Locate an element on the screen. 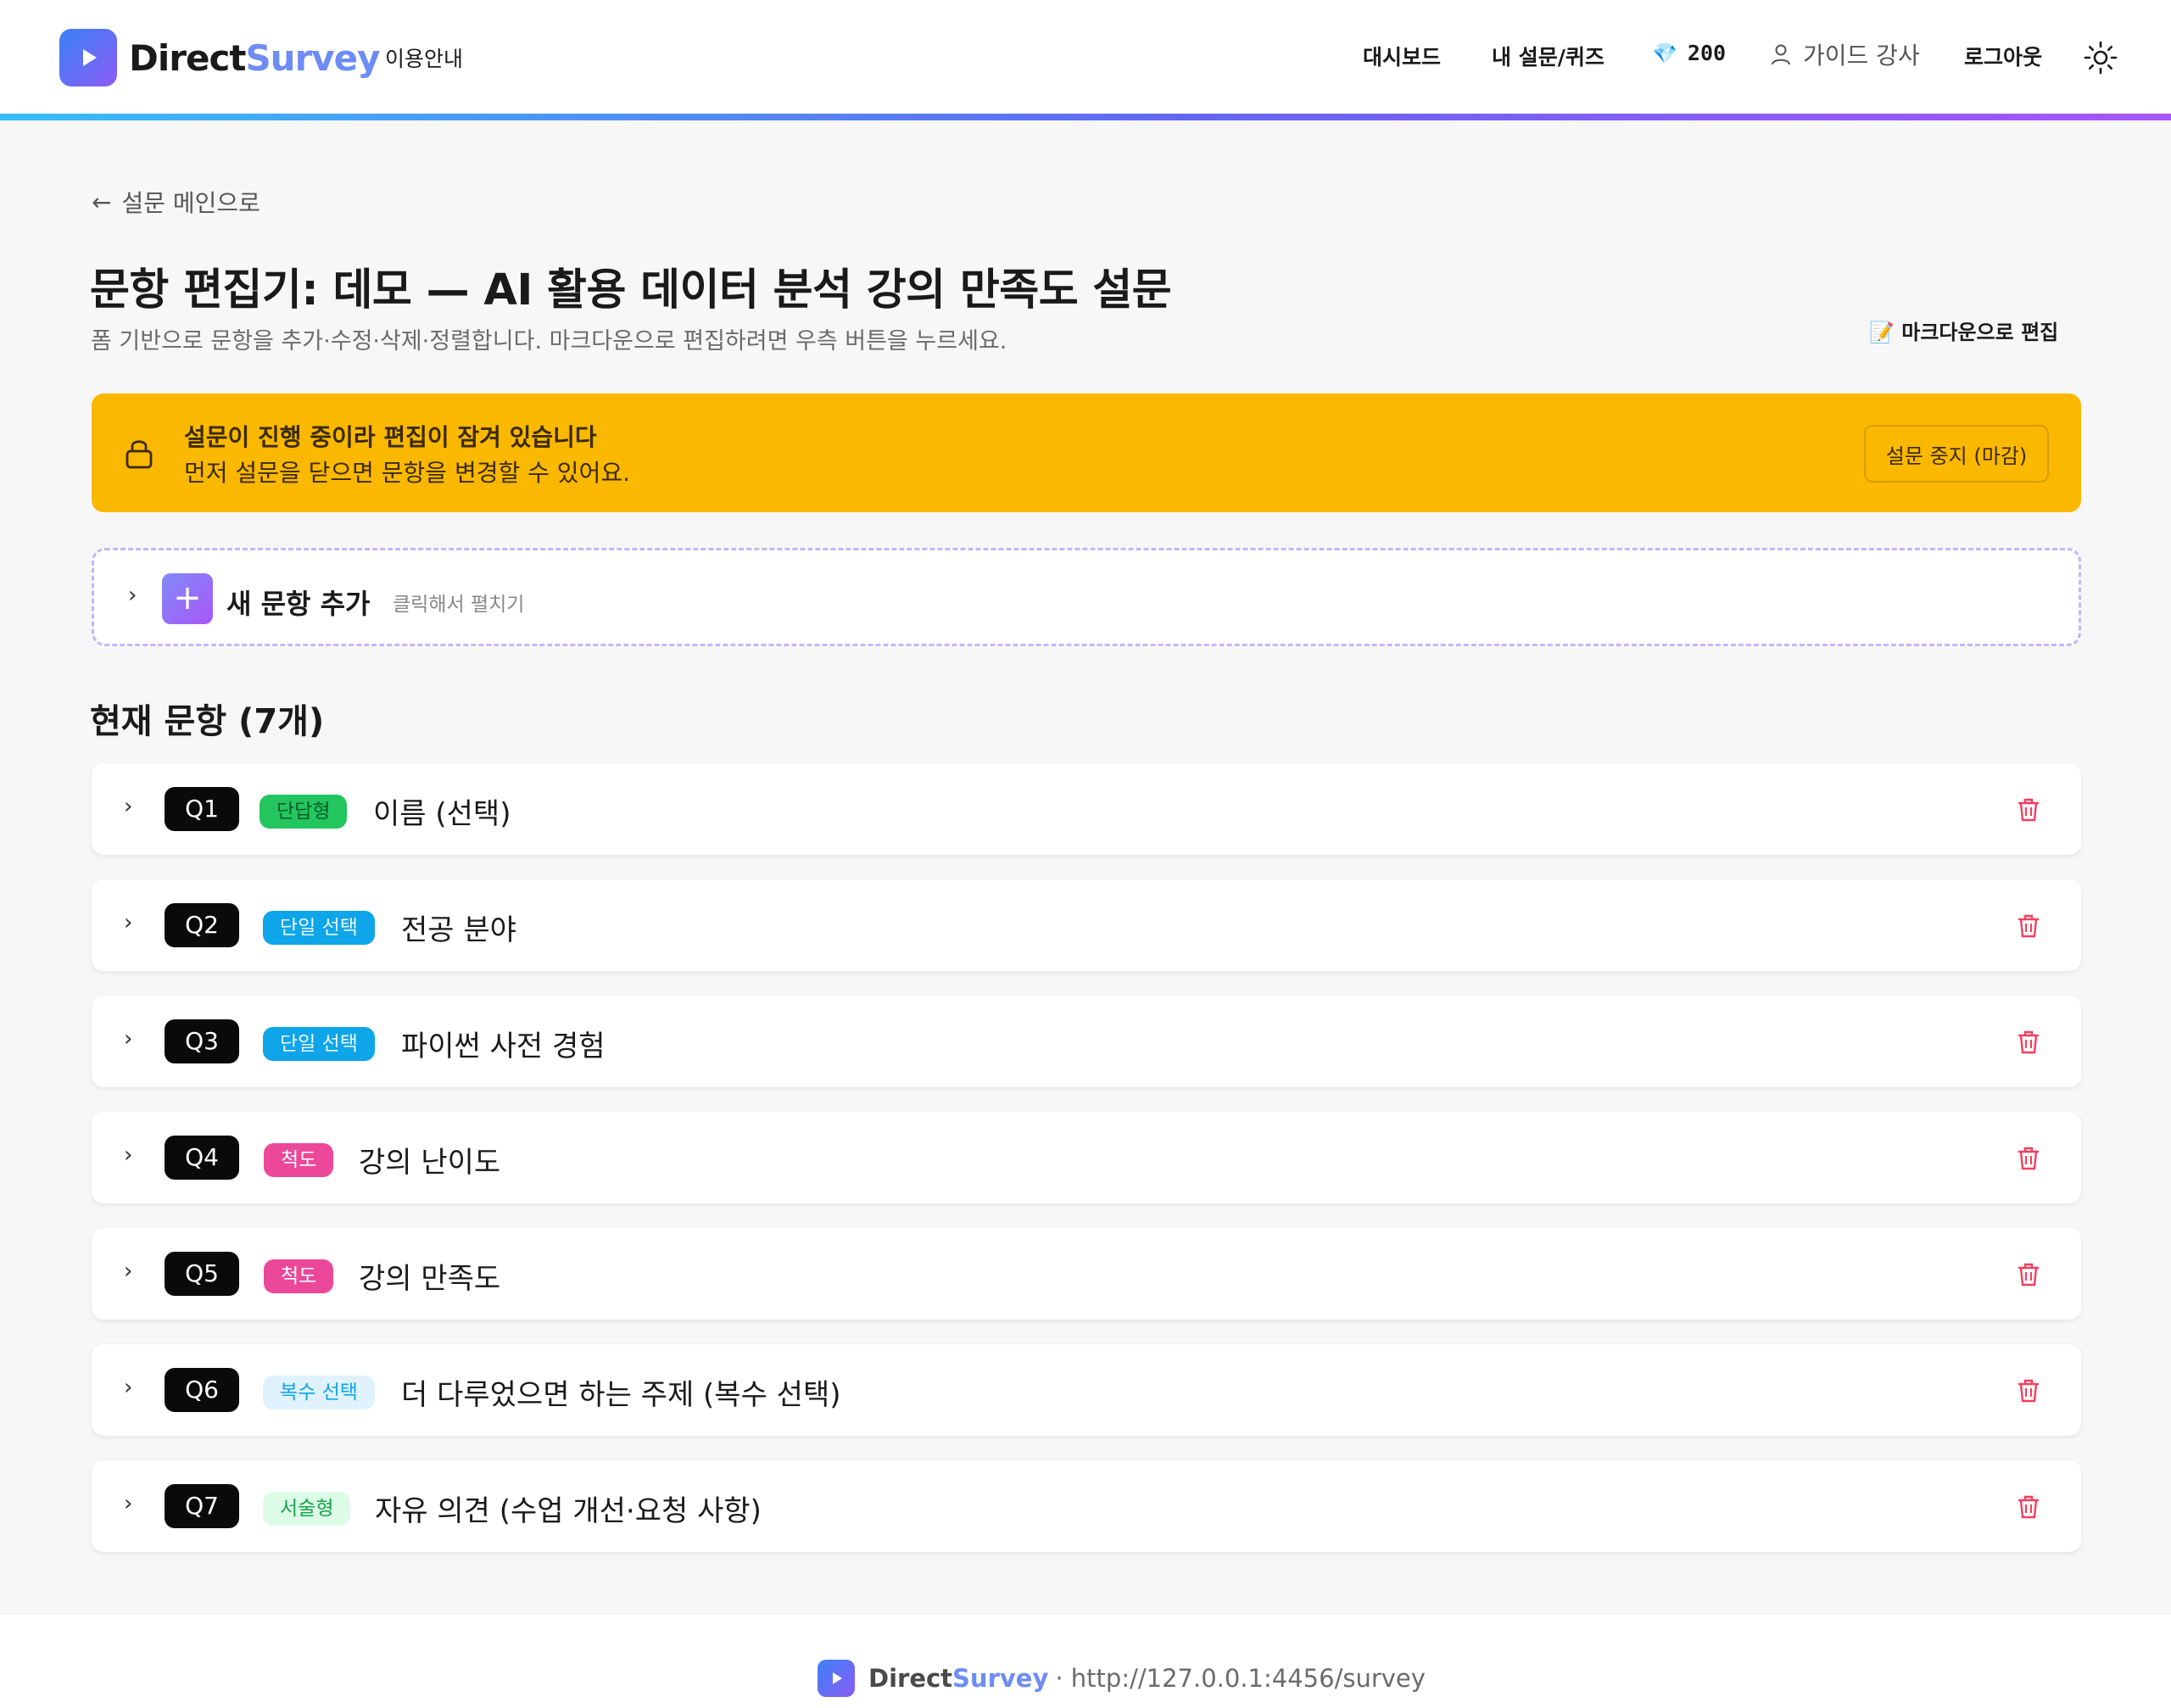 The width and height of the screenshot is (2171, 1708). gem-icon: 💎 is located at coordinates (1664, 53).